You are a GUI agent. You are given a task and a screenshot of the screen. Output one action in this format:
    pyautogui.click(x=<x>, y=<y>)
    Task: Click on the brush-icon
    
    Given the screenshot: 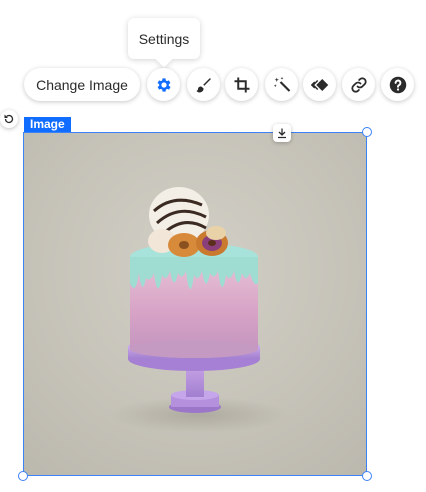 What is the action you would take?
    pyautogui.click(x=203, y=84)
    